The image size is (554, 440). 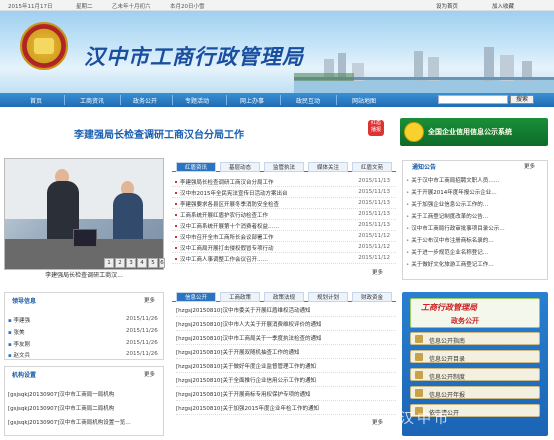 I want to click on list-item: [hzgsj20150810]关于加强2015年度企业年检工作的通知, so click(x=286, y=409).